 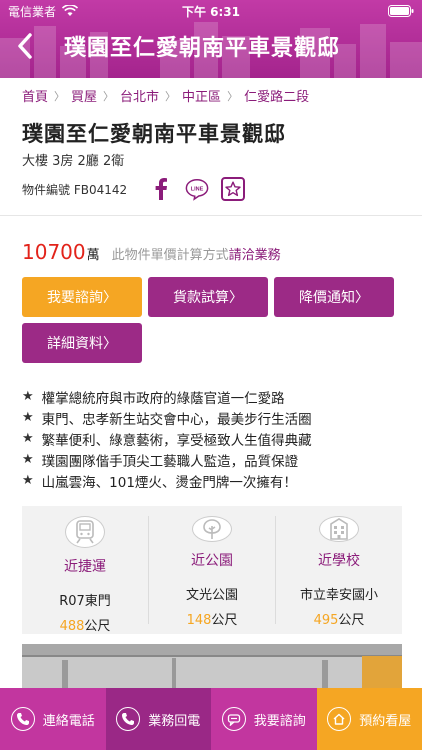 What do you see at coordinates (75, 189) in the screenshot?
I see `object-id: 物件編號 FB04142` at bounding box center [75, 189].